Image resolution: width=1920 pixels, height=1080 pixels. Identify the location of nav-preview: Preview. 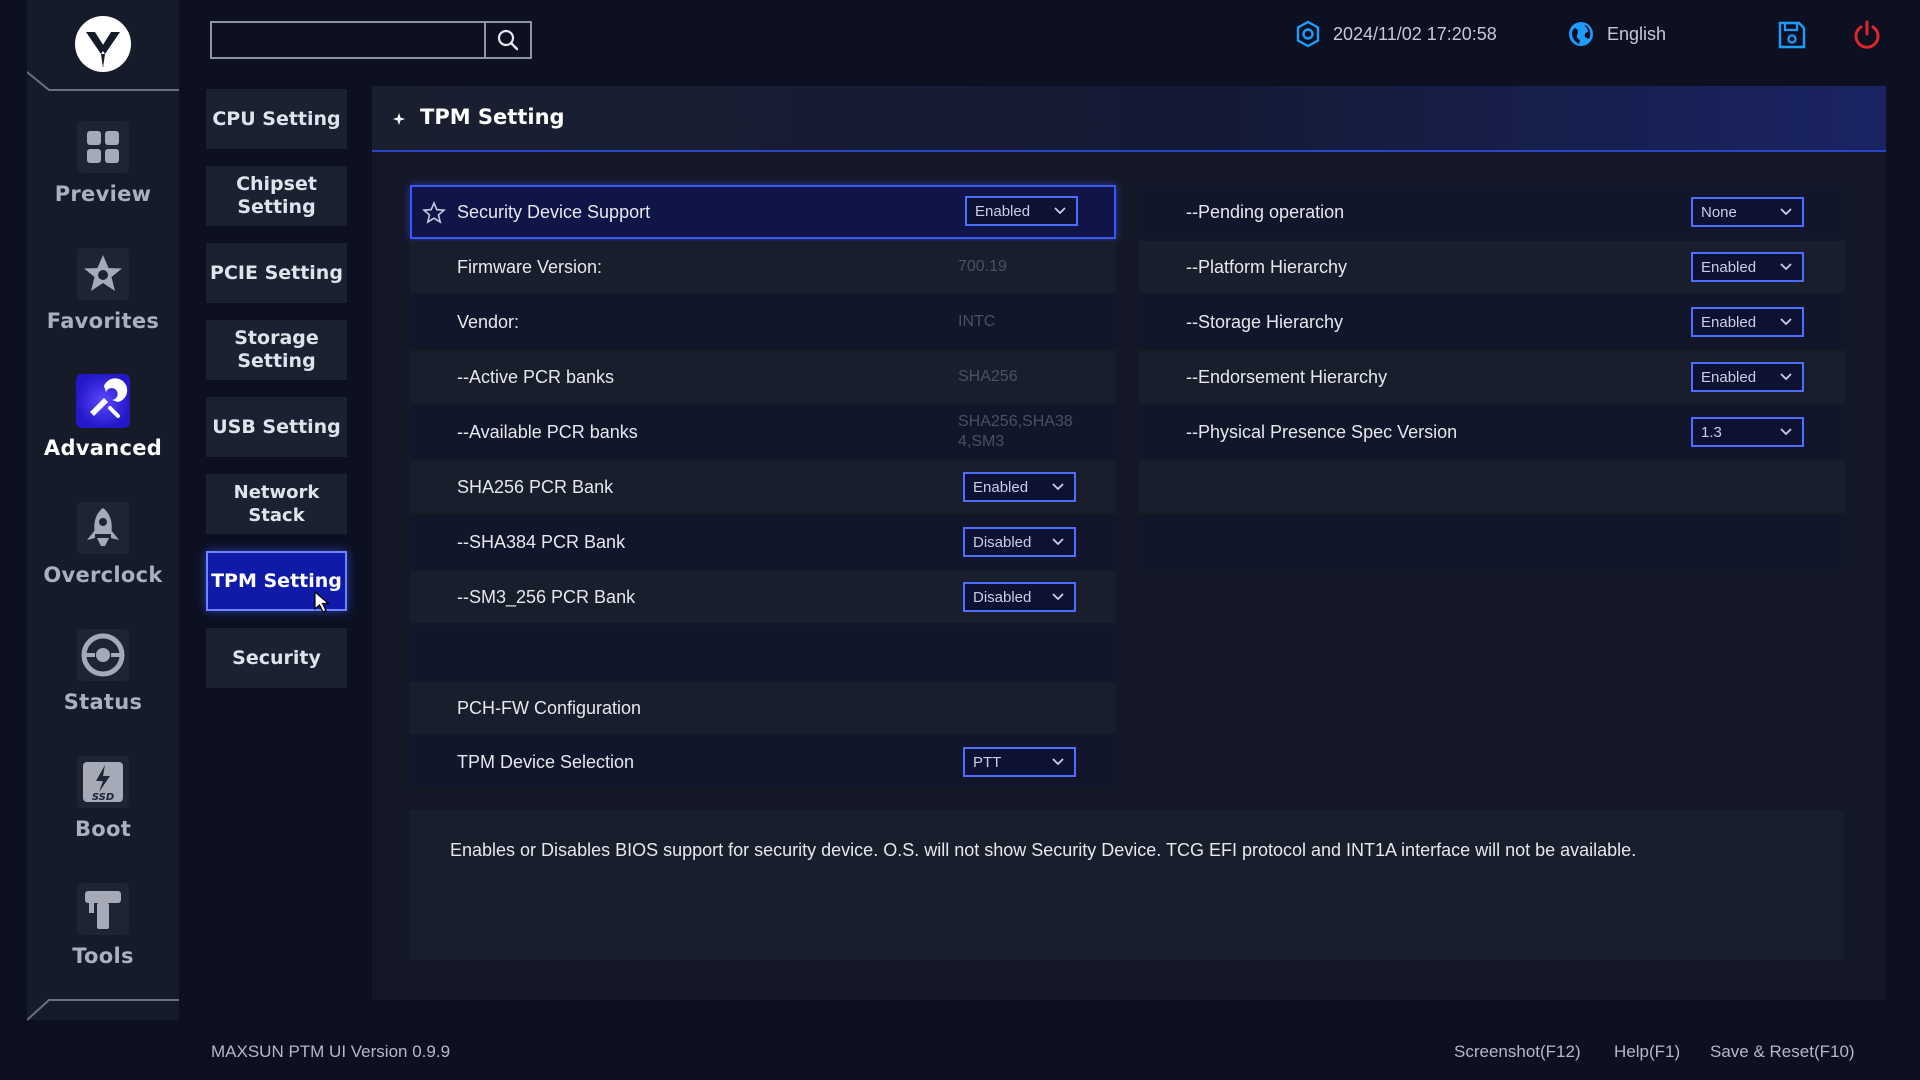
(103, 173).